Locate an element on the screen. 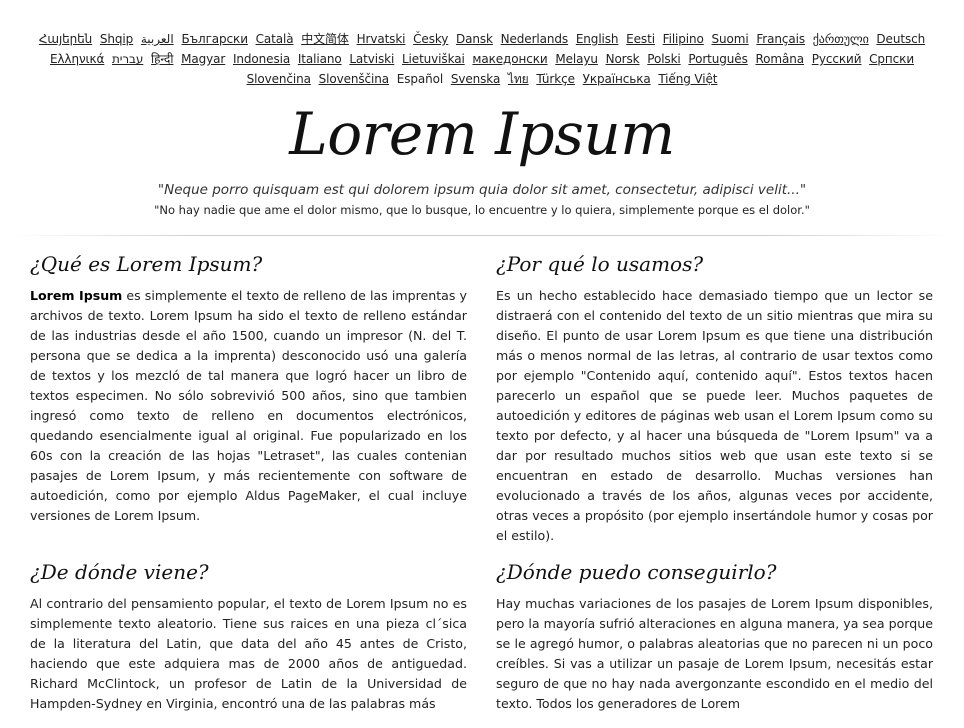  language-link: Polski is located at coordinates (664, 59).